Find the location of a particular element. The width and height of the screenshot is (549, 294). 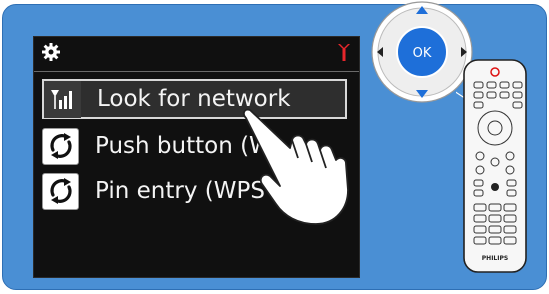

ok-button: OK is located at coordinates (422, 53).